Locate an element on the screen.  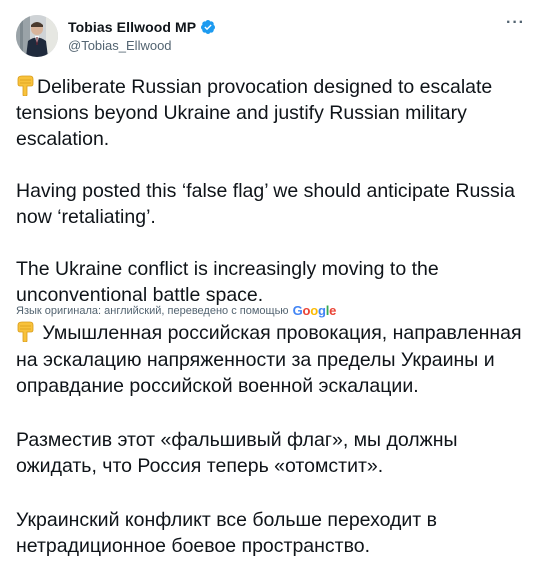
more-options-icon: ··· is located at coordinates (515, 23).